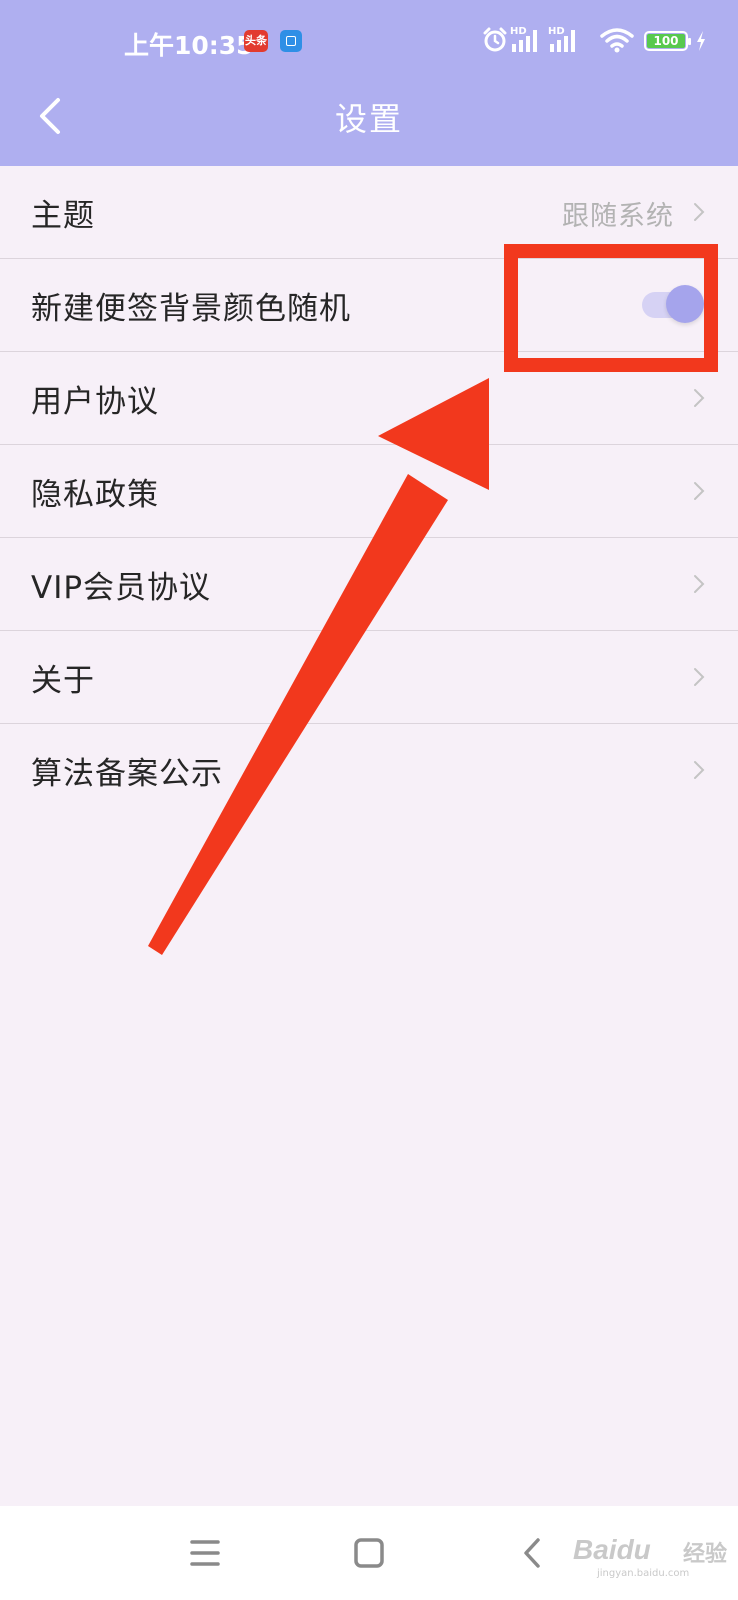  Describe the element at coordinates (95, 402) in the screenshot. I see `setting-label: 用户协议` at that location.